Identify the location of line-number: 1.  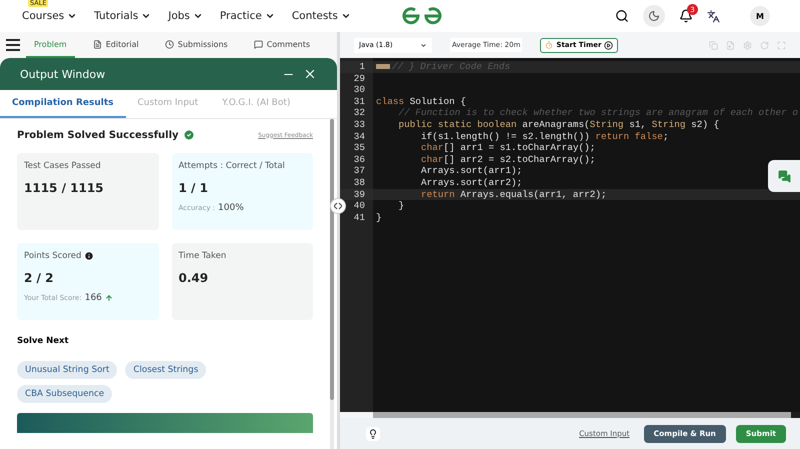
(356, 67).